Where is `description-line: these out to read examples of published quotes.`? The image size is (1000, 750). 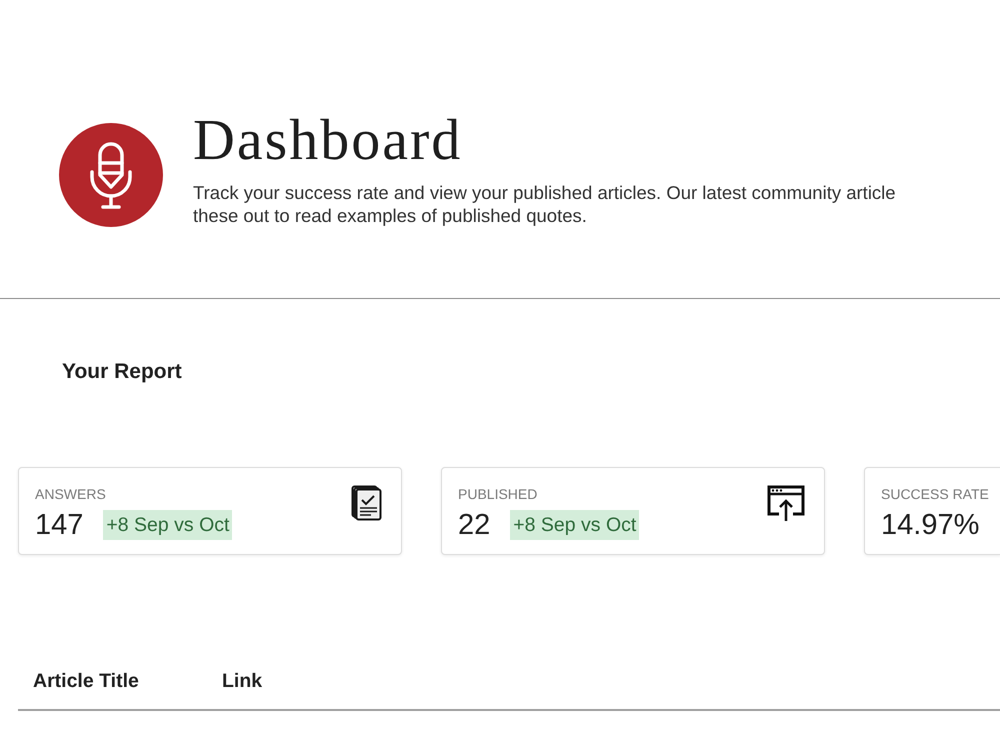 description-line: these out to read examples of published quotes. is located at coordinates (390, 215).